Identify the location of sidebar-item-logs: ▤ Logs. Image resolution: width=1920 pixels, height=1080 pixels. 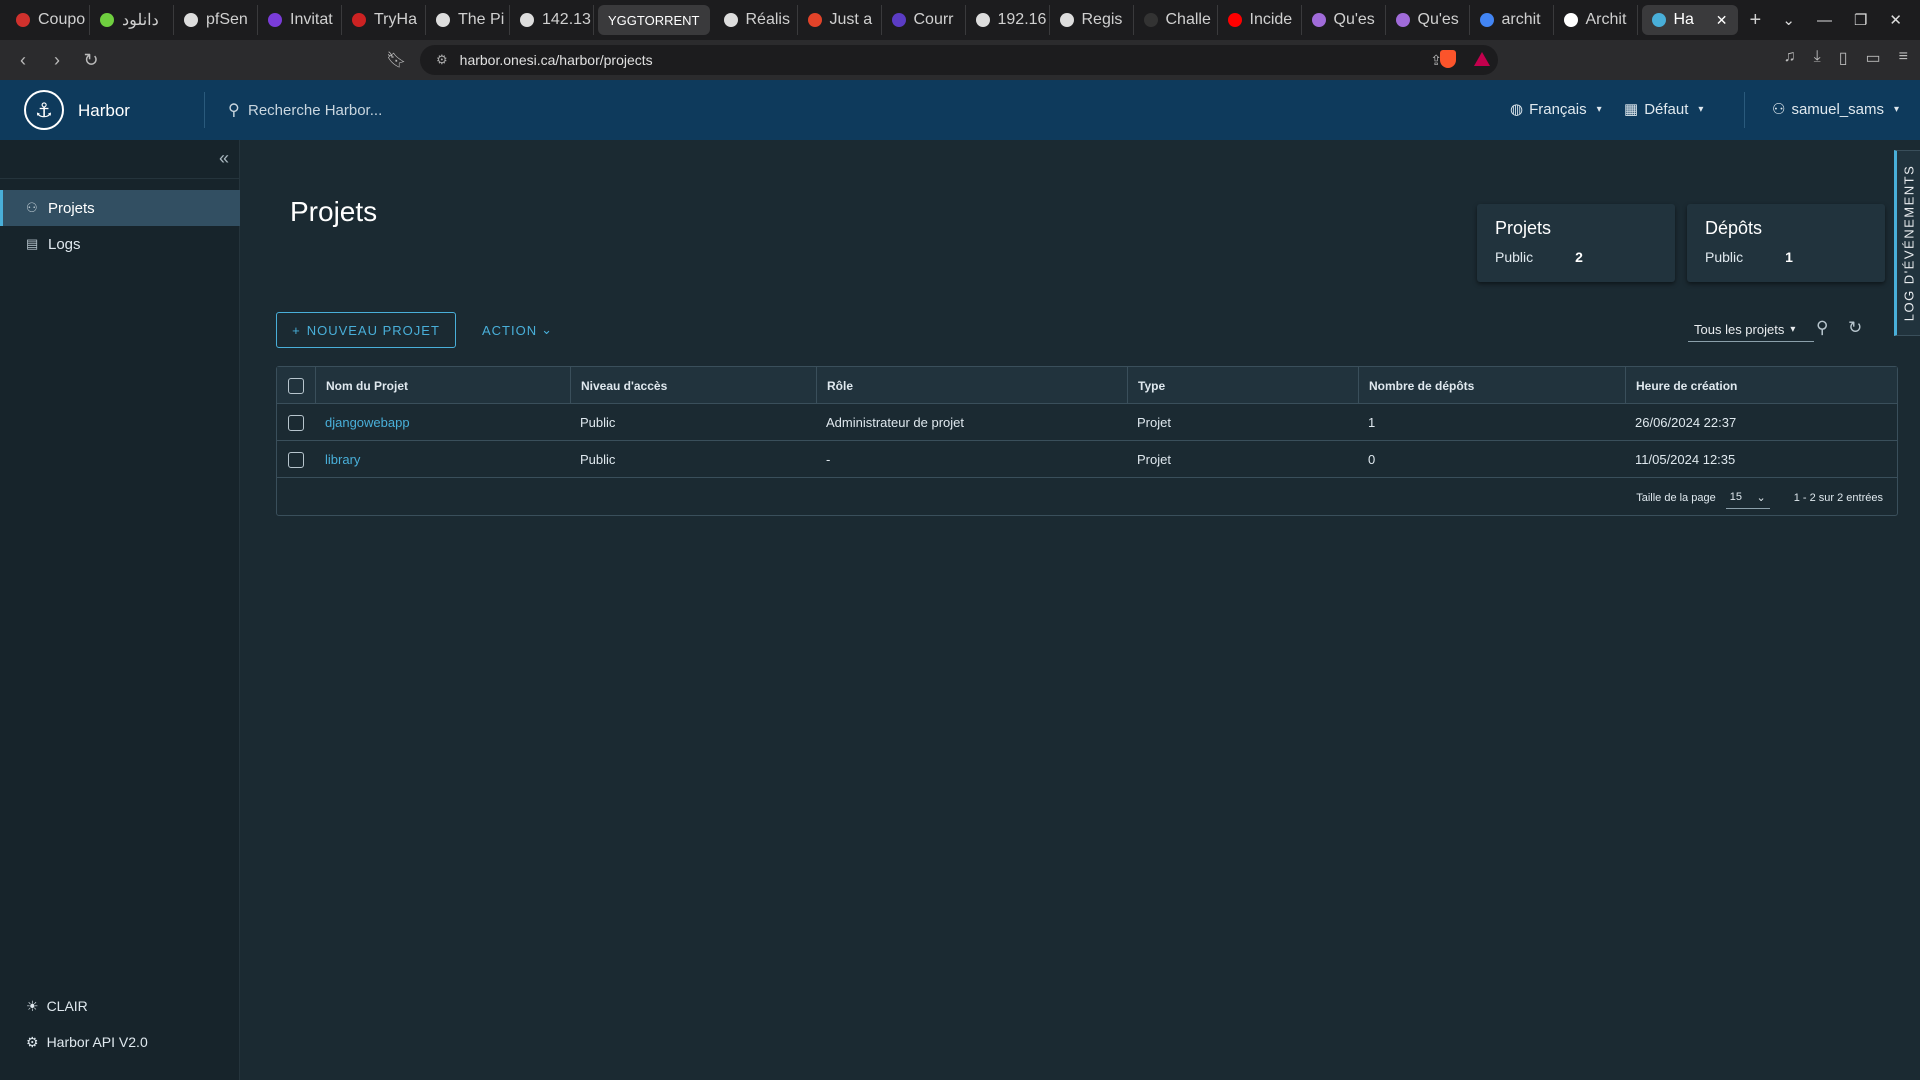
(120, 244).